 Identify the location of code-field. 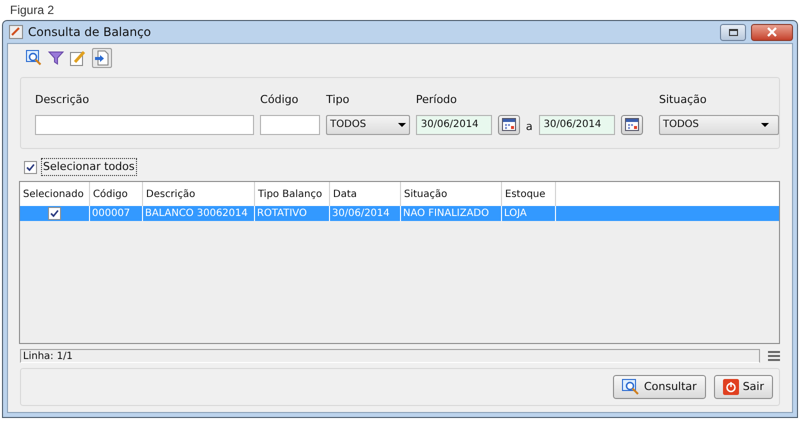
(290, 124).